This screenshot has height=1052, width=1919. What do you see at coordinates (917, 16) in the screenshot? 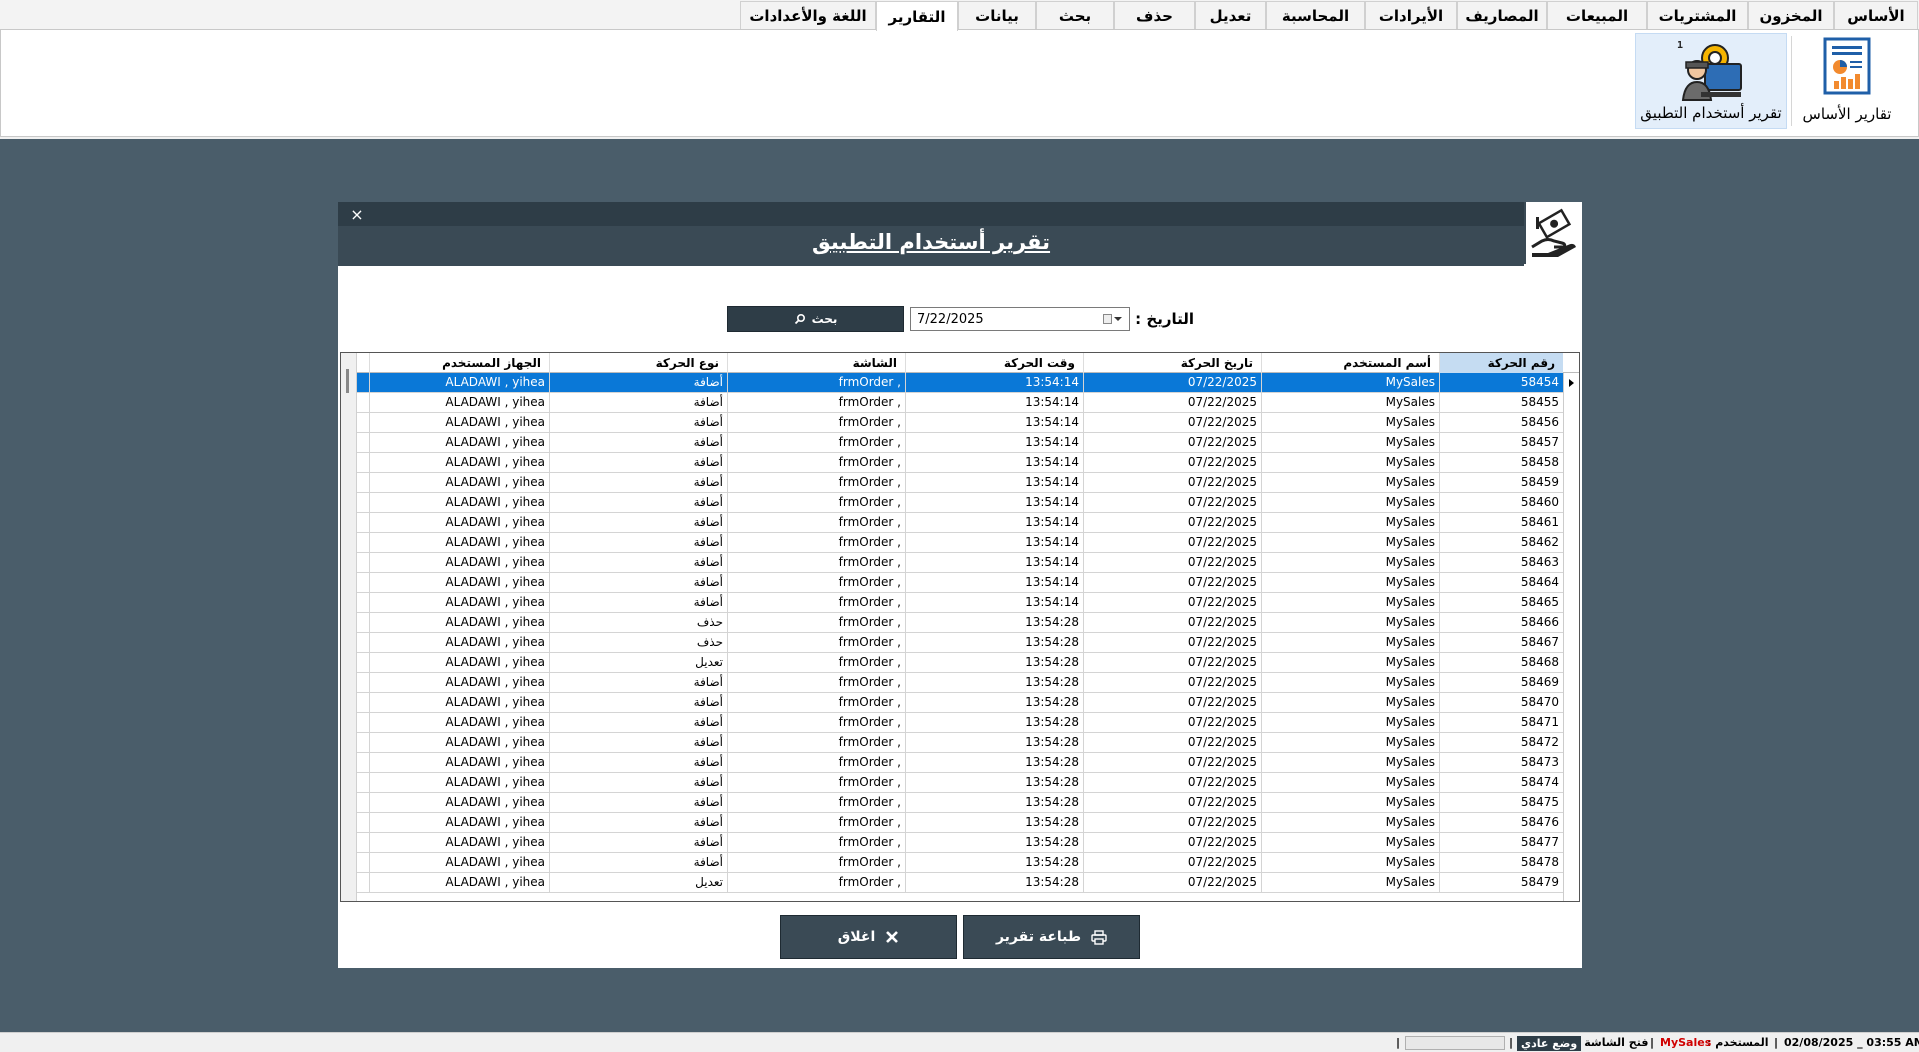
I see `tab-reports: التقارير` at bounding box center [917, 16].